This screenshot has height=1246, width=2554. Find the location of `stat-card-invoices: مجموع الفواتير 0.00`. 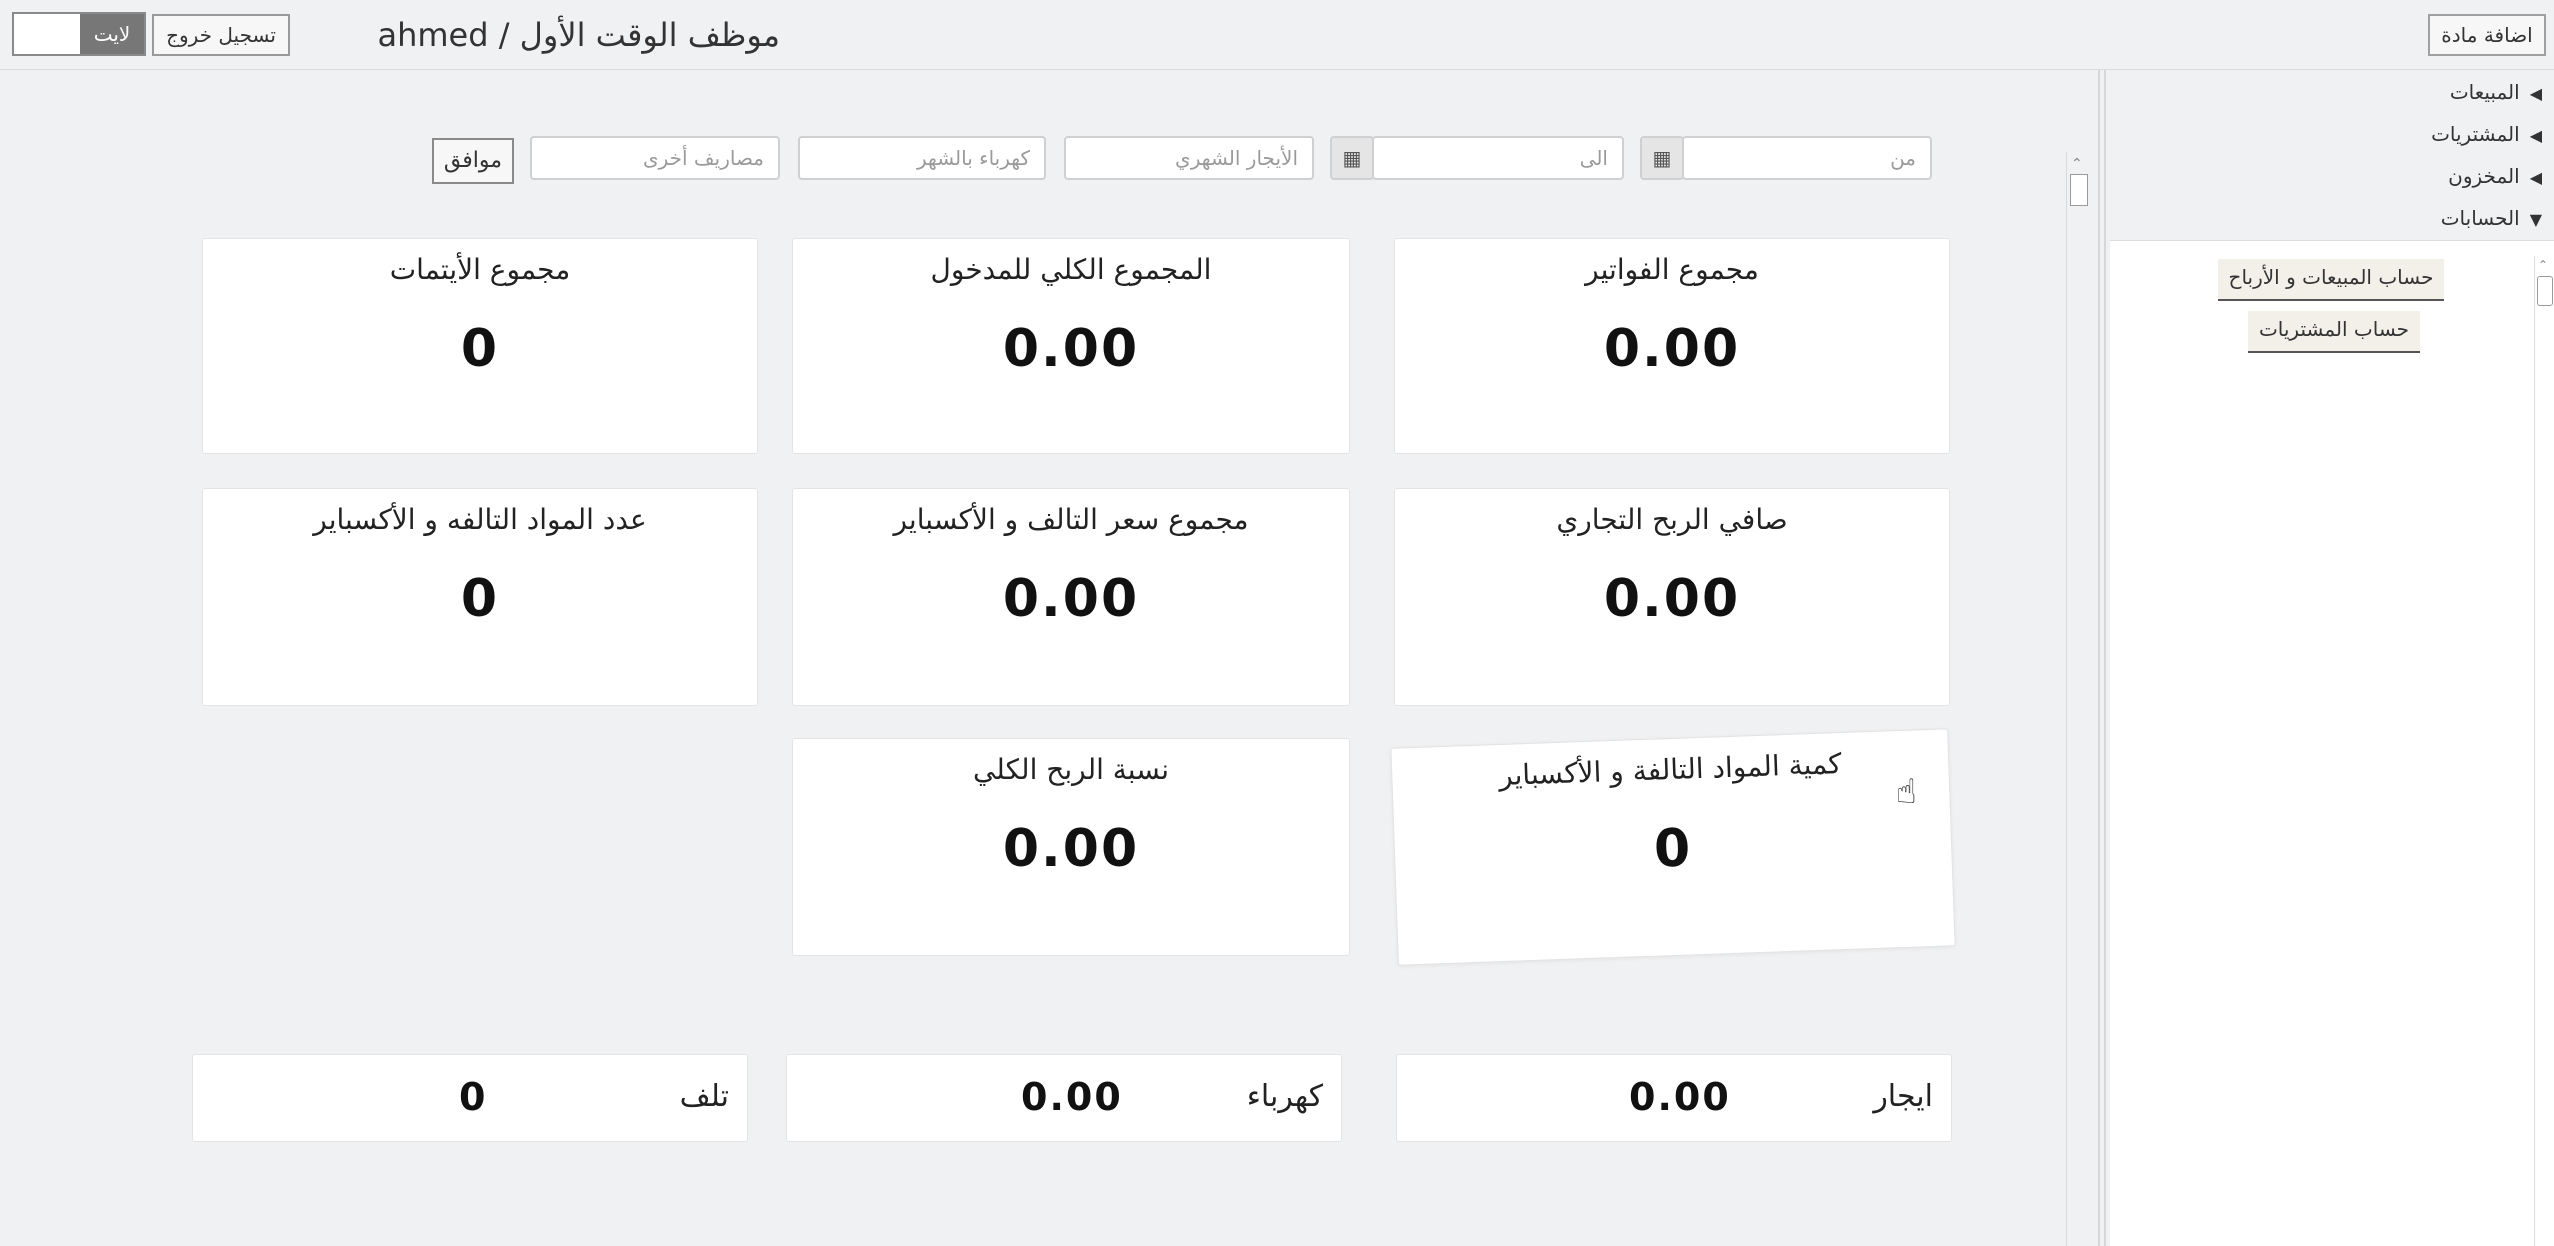

stat-card-invoices: مجموع الفواتير 0.00 is located at coordinates (1672, 346).